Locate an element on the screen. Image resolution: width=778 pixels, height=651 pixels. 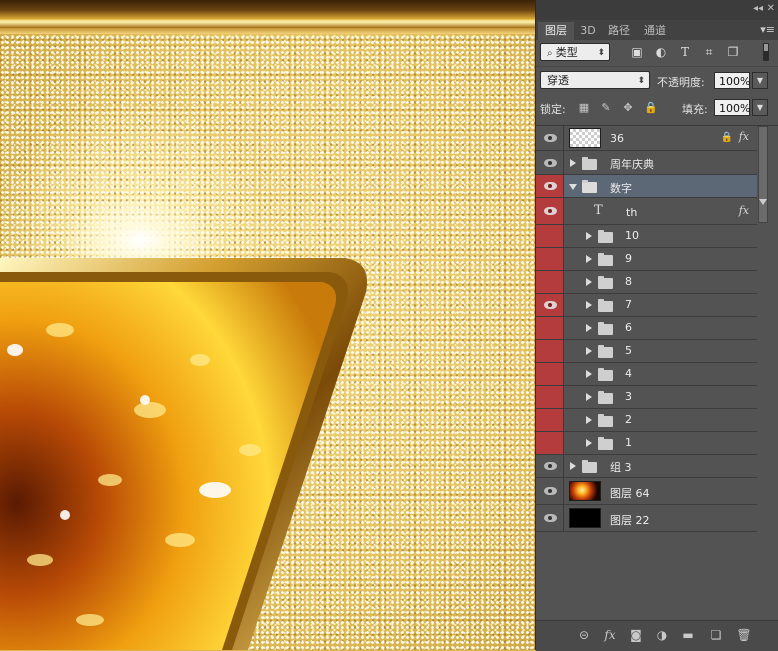
layer-name: 图层 64 is located at coordinates (630, 493).